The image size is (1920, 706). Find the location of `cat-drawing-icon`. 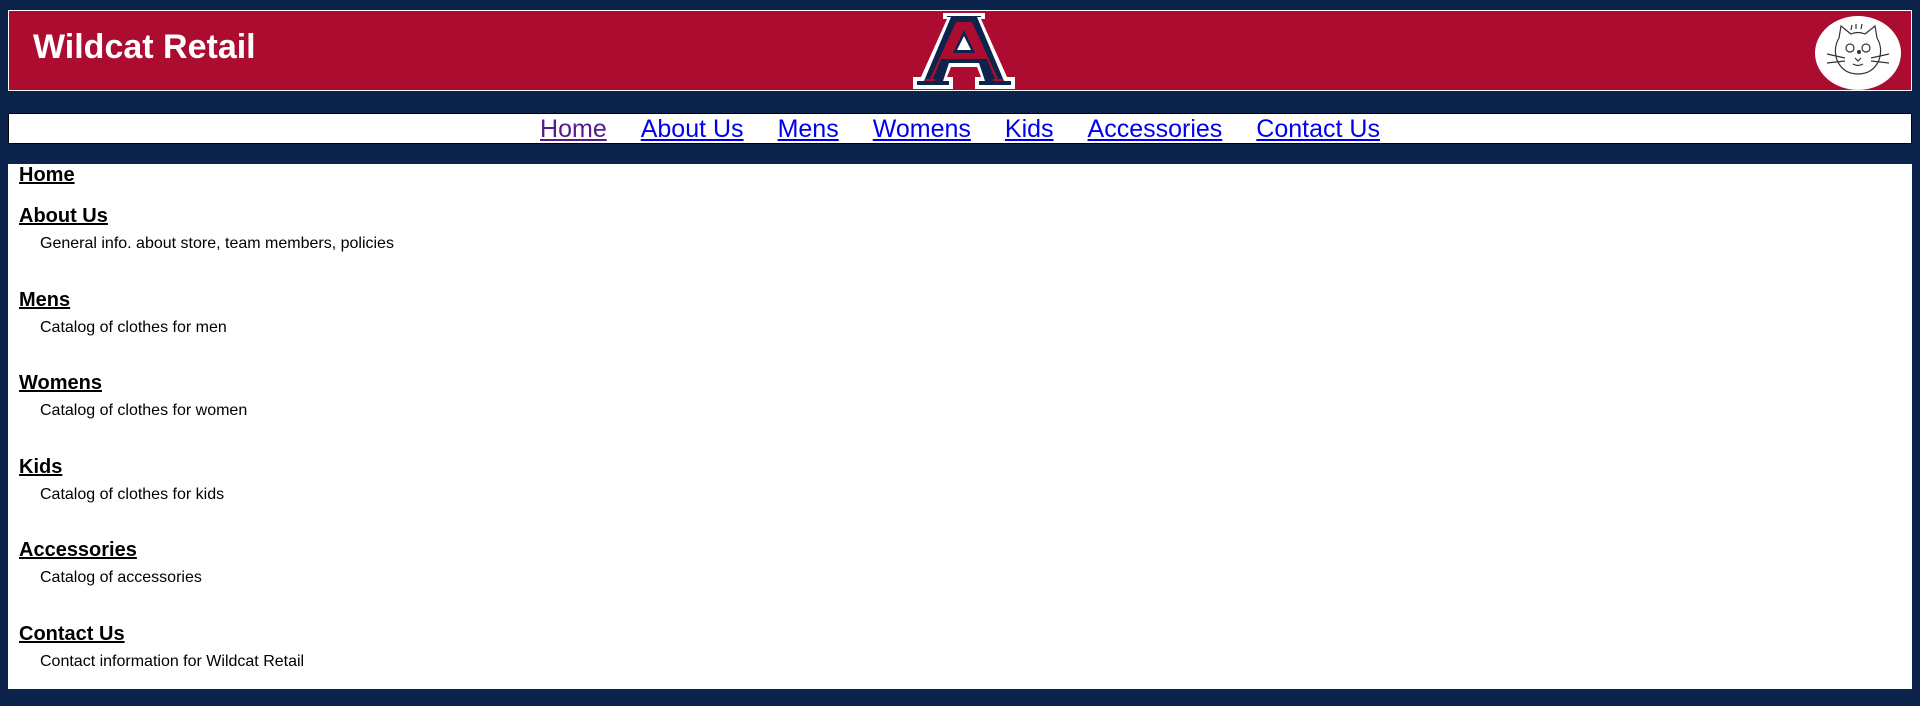

cat-drawing-icon is located at coordinates (1858, 49).